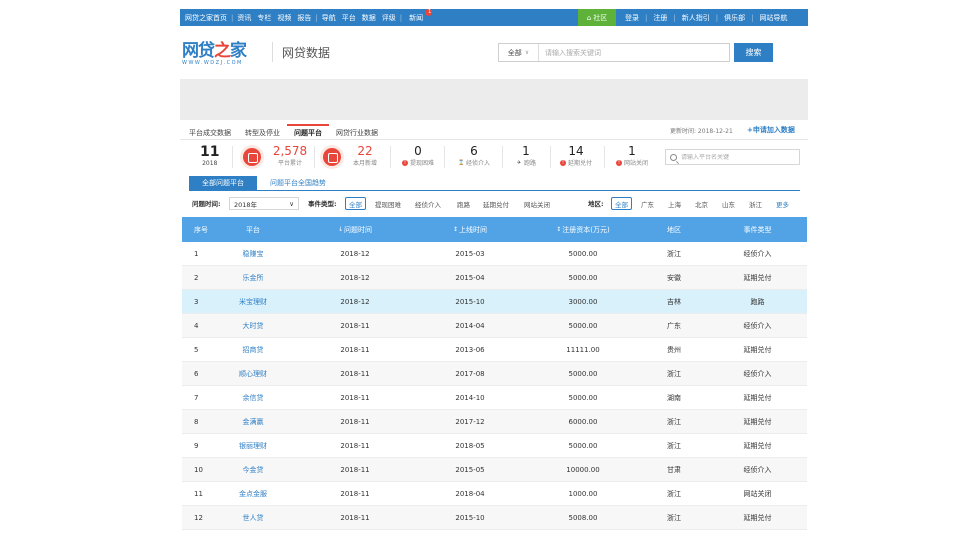  Describe the element at coordinates (494, 446) in the screenshot. I see `table-row: 9 银丽理财 2018-11 2018-05 5000.00 浙江 延期兑付` at that location.